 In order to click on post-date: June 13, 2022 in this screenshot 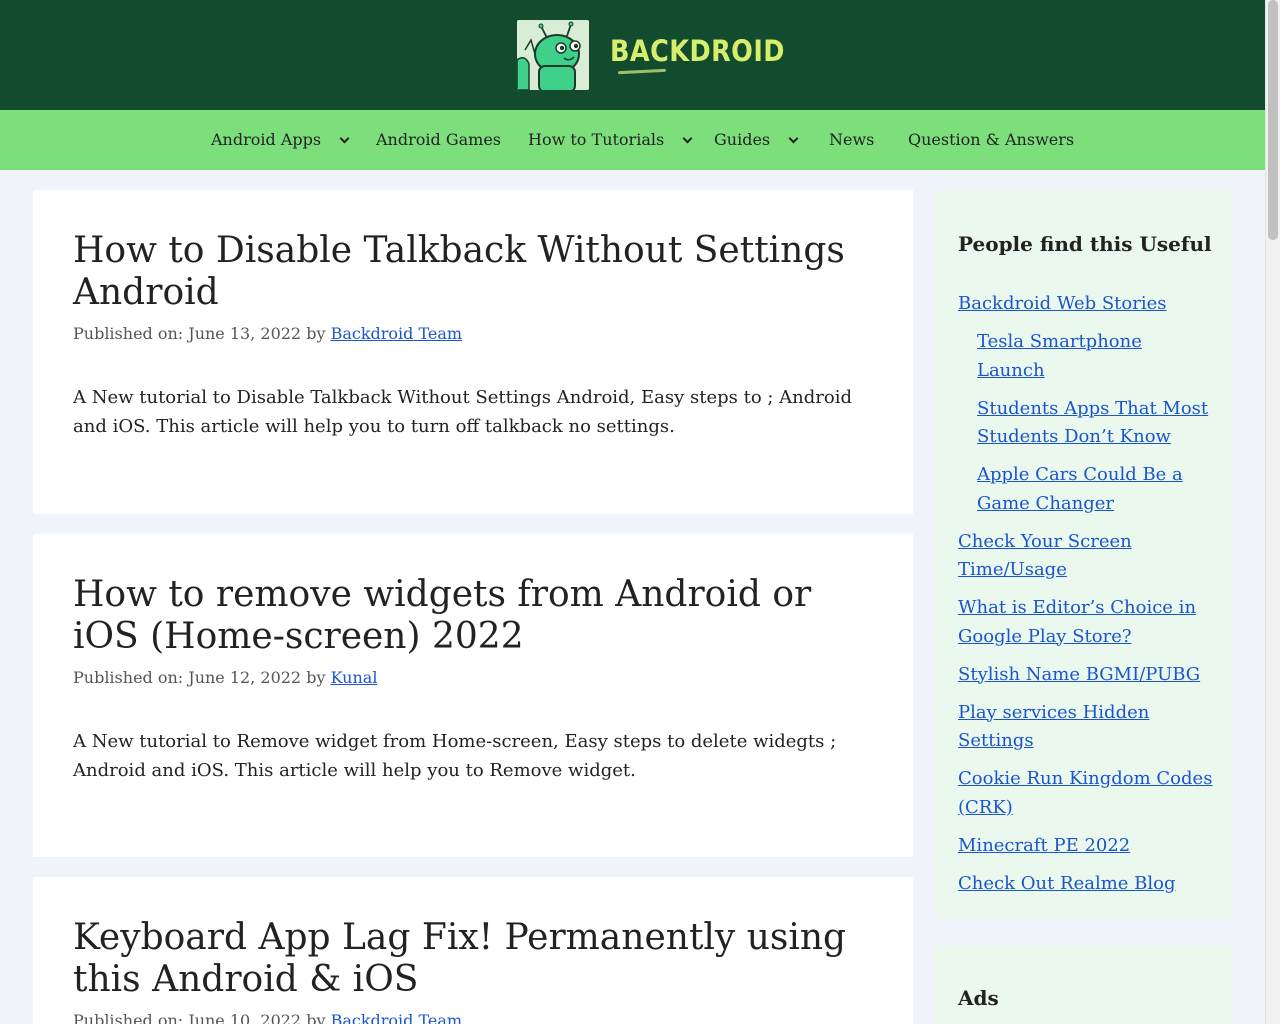, I will do `click(245, 333)`.